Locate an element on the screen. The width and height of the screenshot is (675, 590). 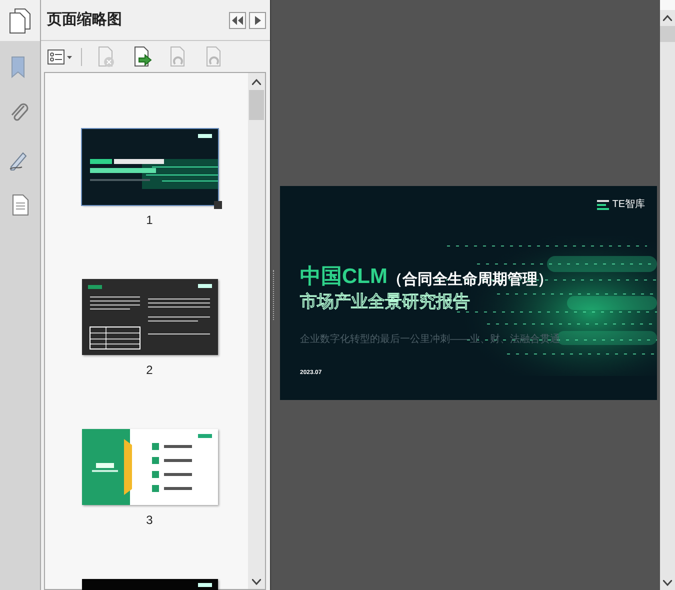
expand-right-button is located at coordinates (257, 20).